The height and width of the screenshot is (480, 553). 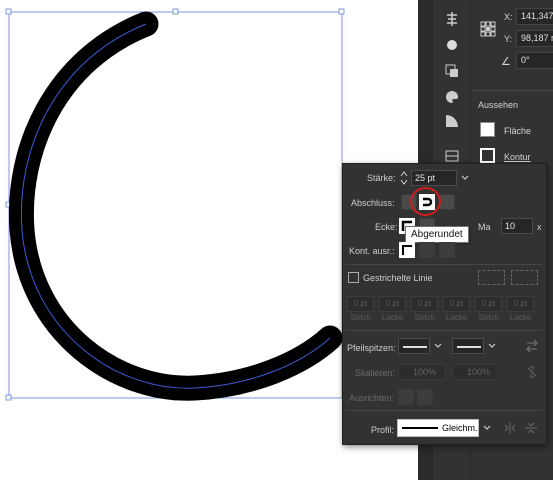 What do you see at coordinates (452, 71) in the screenshot?
I see `artboards-icon` at bounding box center [452, 71].